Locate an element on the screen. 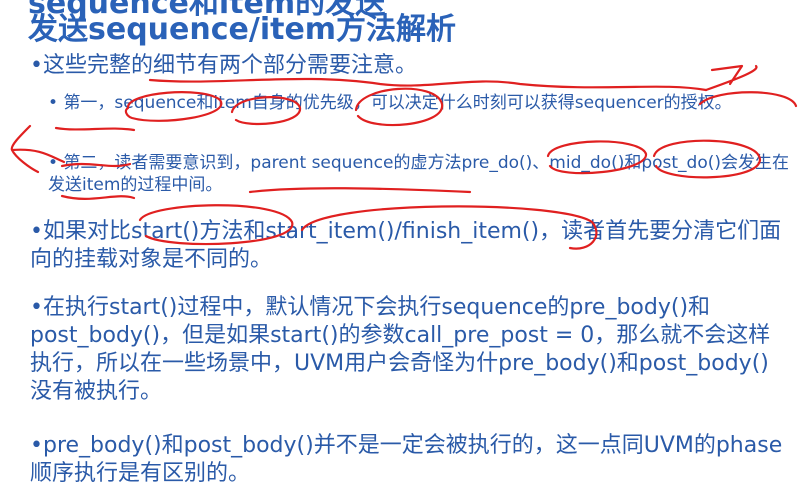 This screenshot has width=799, height=500. slide-title: 发送sequence/item方法解析 is located at coordinates (242, 29).